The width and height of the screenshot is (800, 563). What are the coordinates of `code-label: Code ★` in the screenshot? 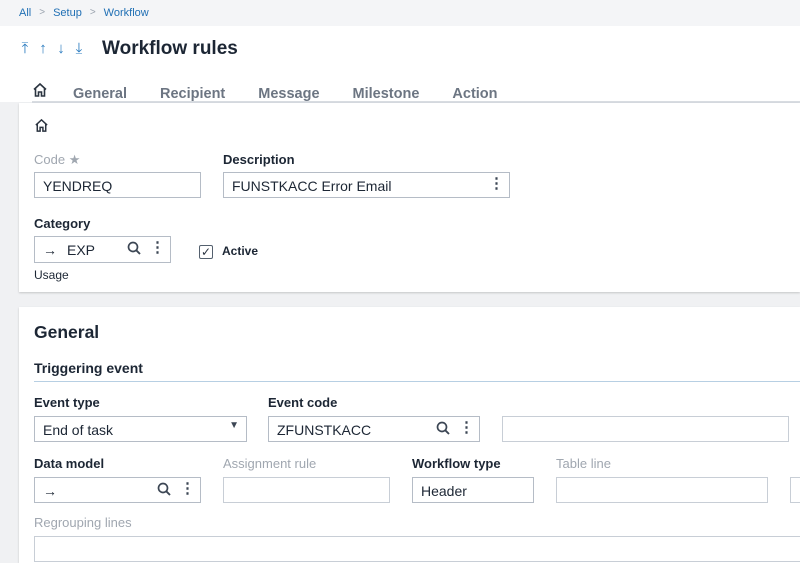 It's located at (57, 159).